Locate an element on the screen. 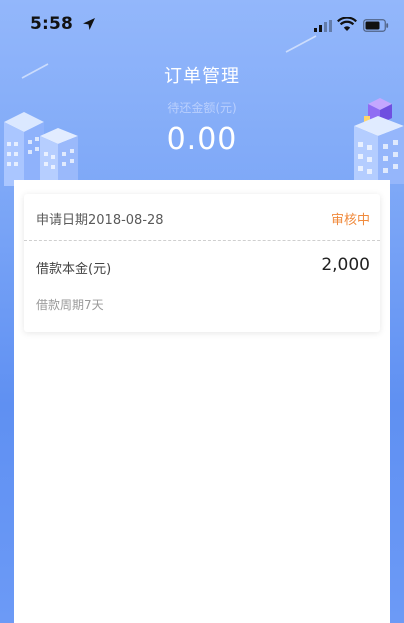 The image size is (404, 623). status-bar: 5:58 is located at coordinates (202, 22).